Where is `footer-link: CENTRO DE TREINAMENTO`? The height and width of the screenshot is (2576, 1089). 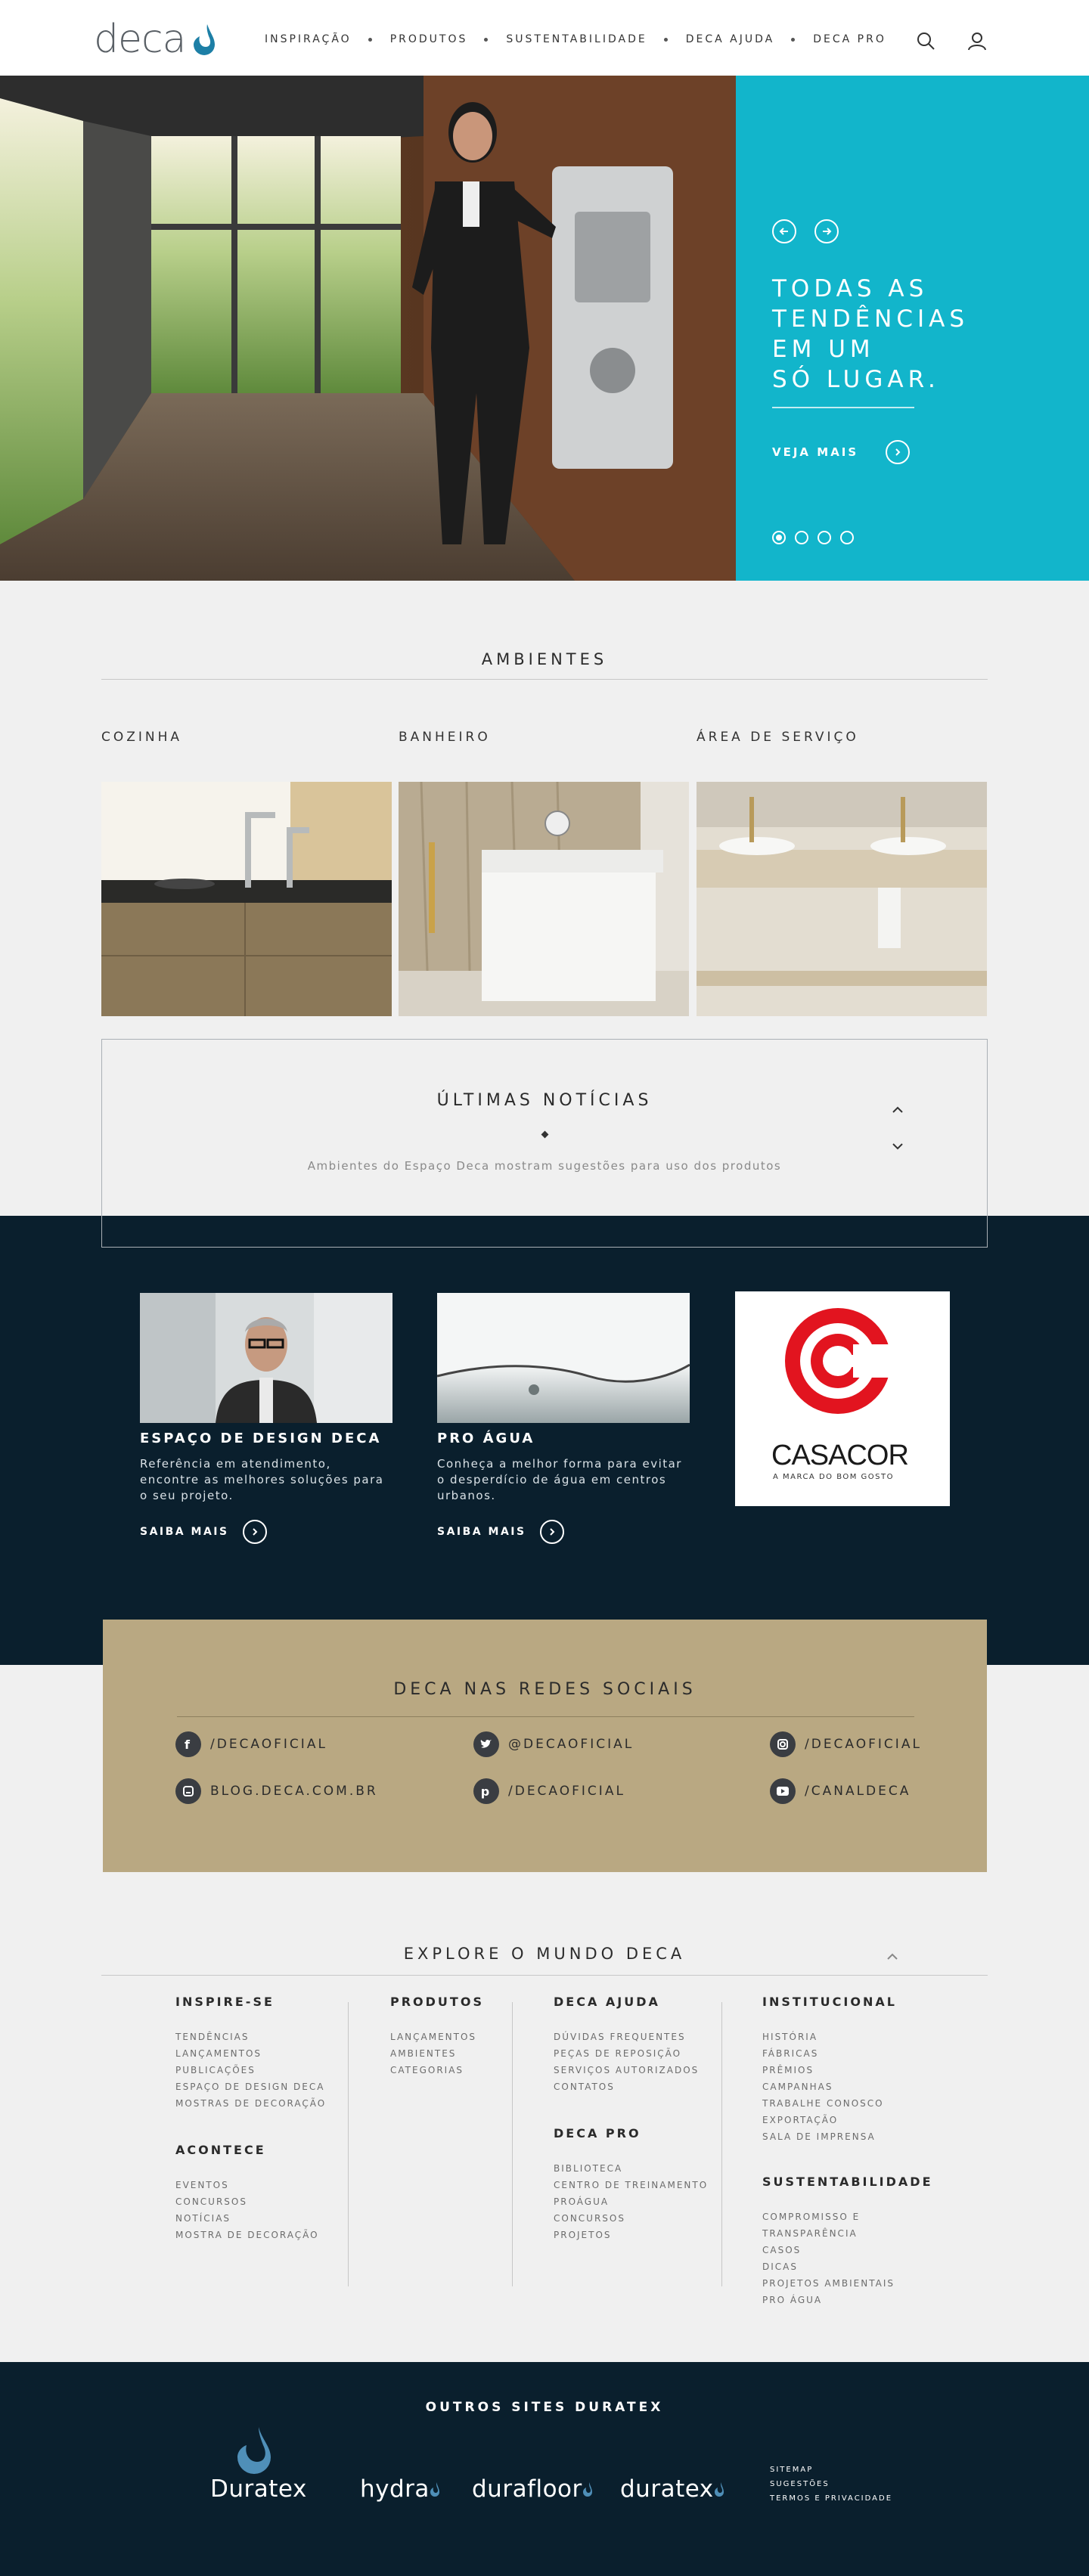
footer-link: CENTRO DE TREINAMENTO is located at coordinates (631, 2185).